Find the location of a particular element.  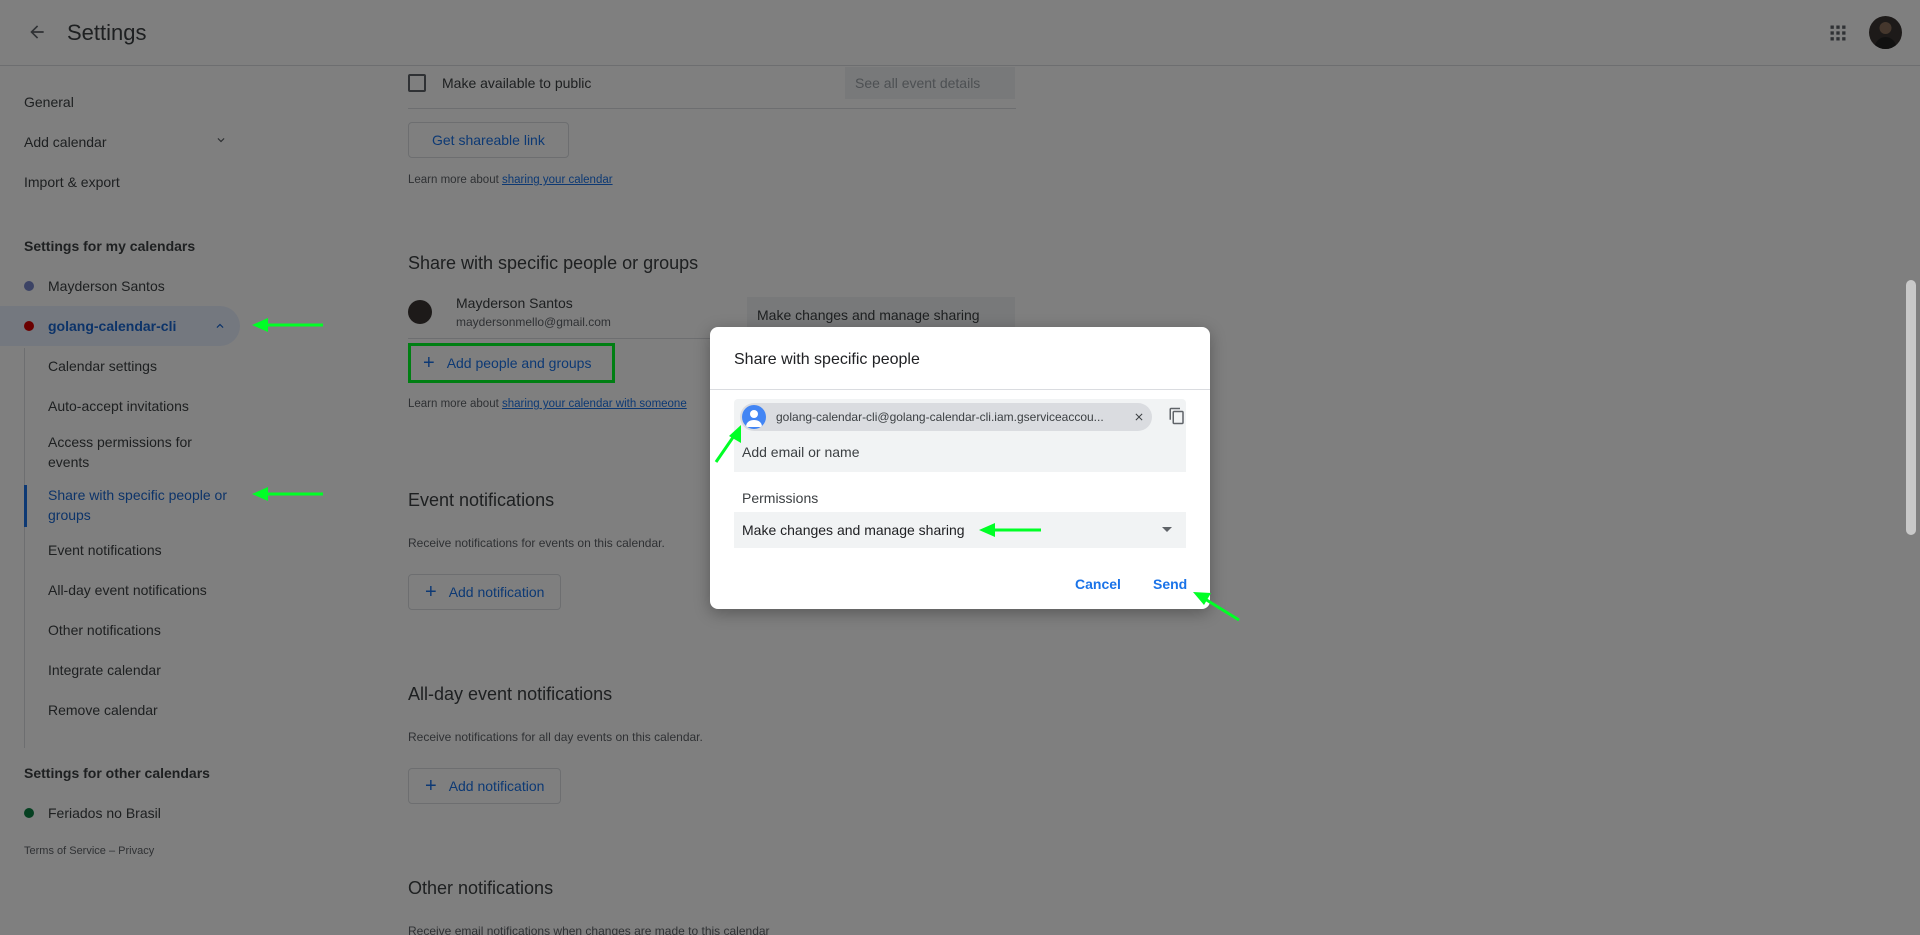

permissions-select: Make changes and manage sharing is located at coordinates (960, 530).